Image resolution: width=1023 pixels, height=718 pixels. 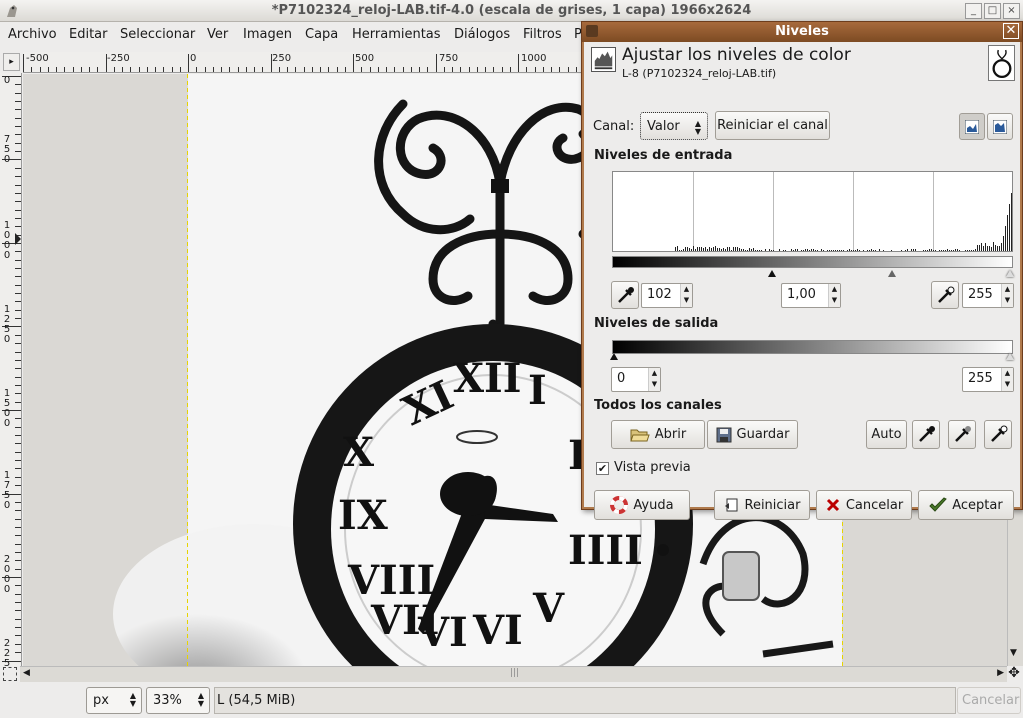 What do you see at coordinates (1014, 674) in the screenshot?
I see `navigate-icon: ✥` at bounding box center [1014, 674].